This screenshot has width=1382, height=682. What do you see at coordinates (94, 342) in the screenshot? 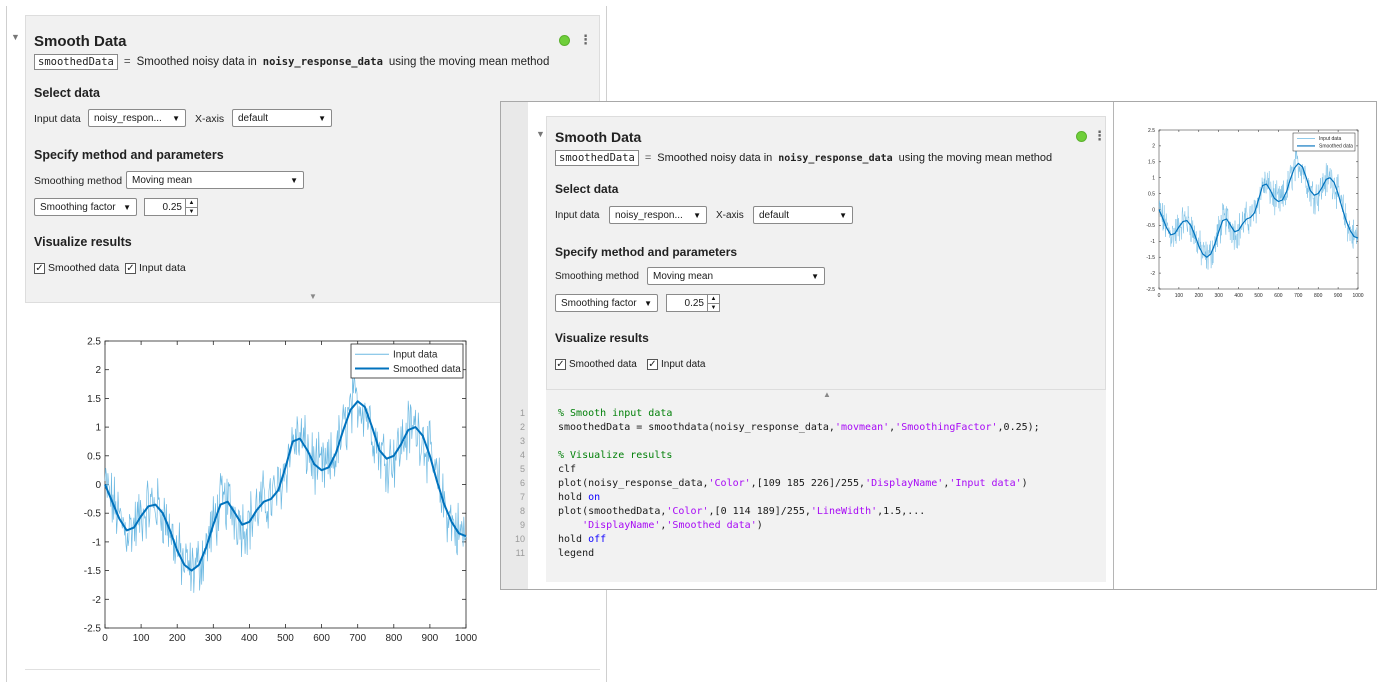
I see `y-tick-label: 2.5` at bounding box center [94, 342].